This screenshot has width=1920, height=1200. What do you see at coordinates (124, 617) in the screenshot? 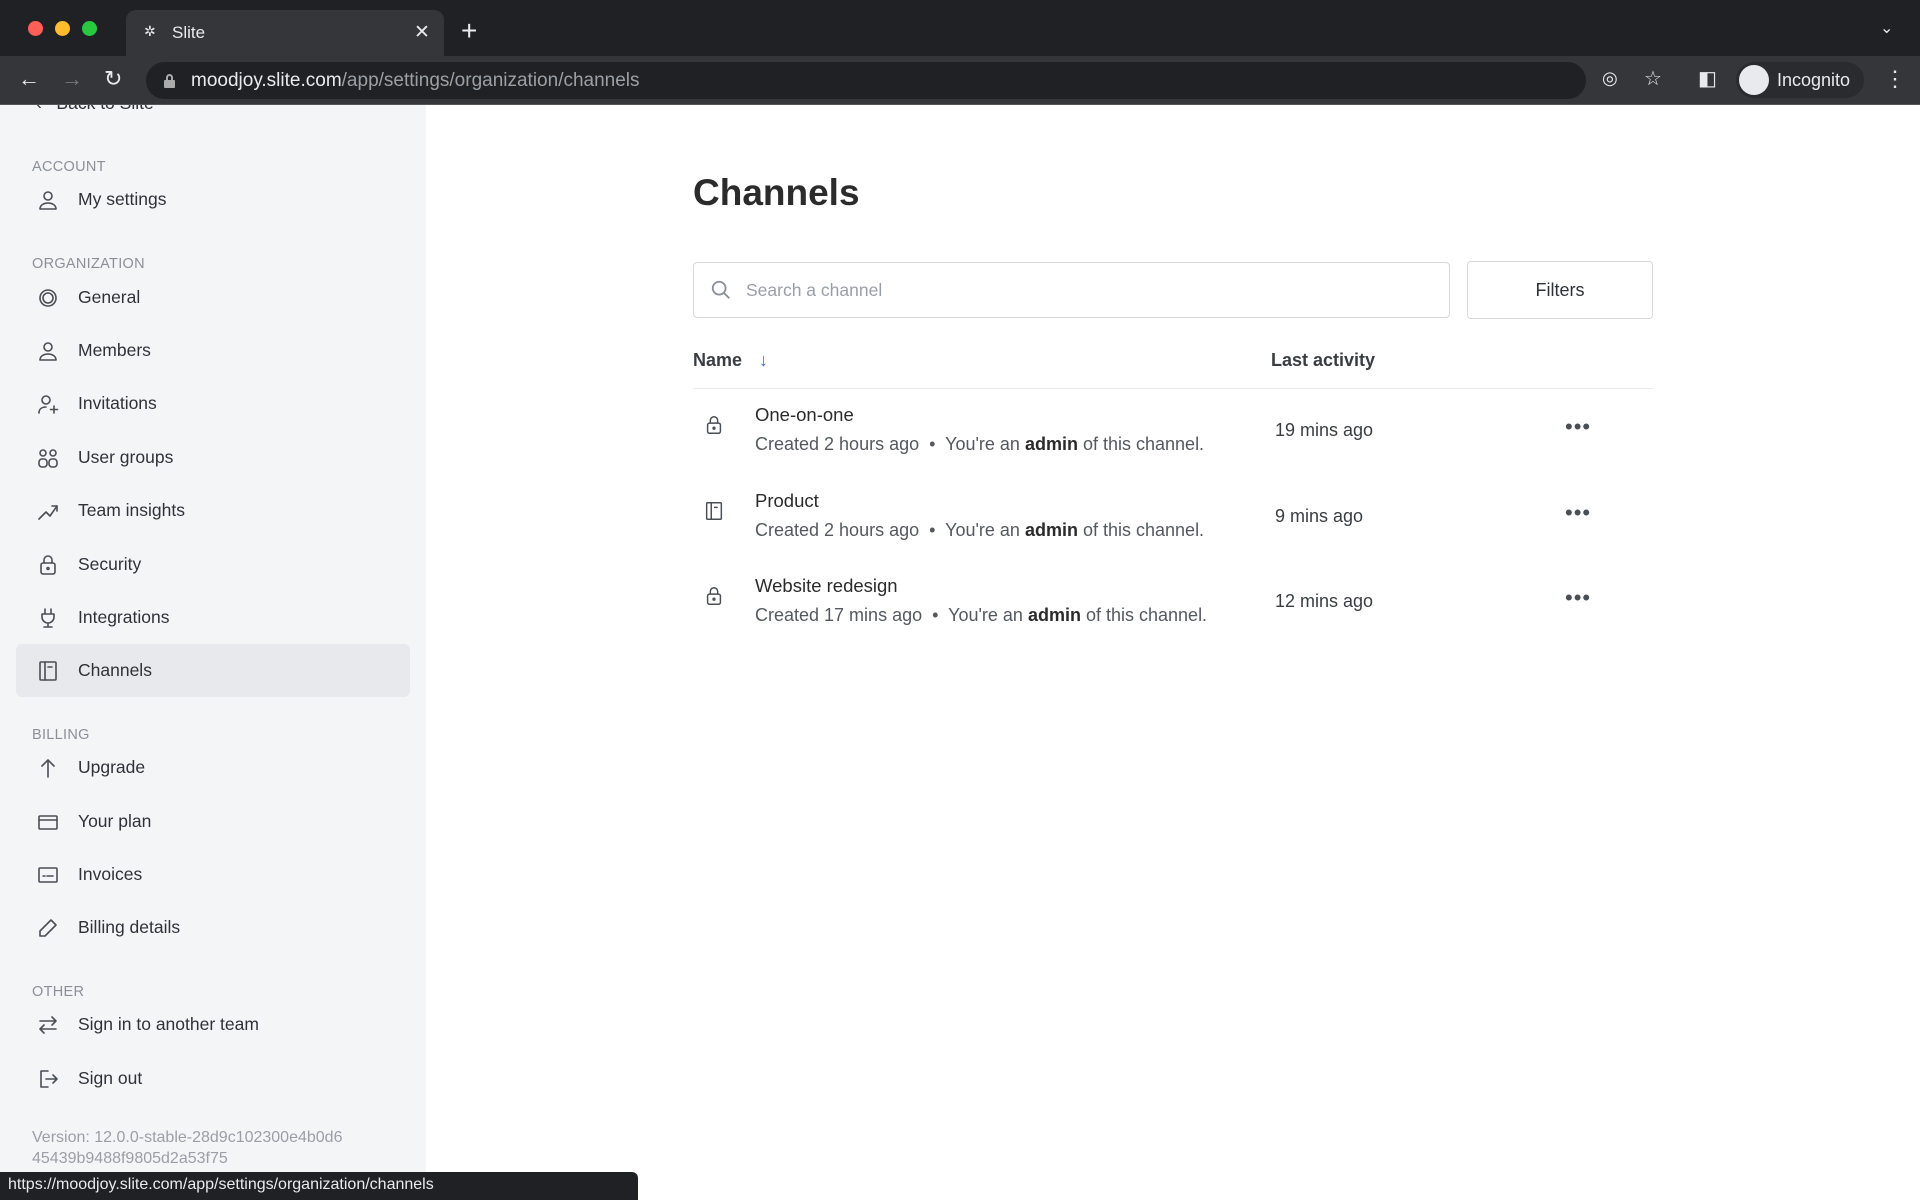
I see `sidebar-item-label: Integrations` at bounding box center [124, 617].